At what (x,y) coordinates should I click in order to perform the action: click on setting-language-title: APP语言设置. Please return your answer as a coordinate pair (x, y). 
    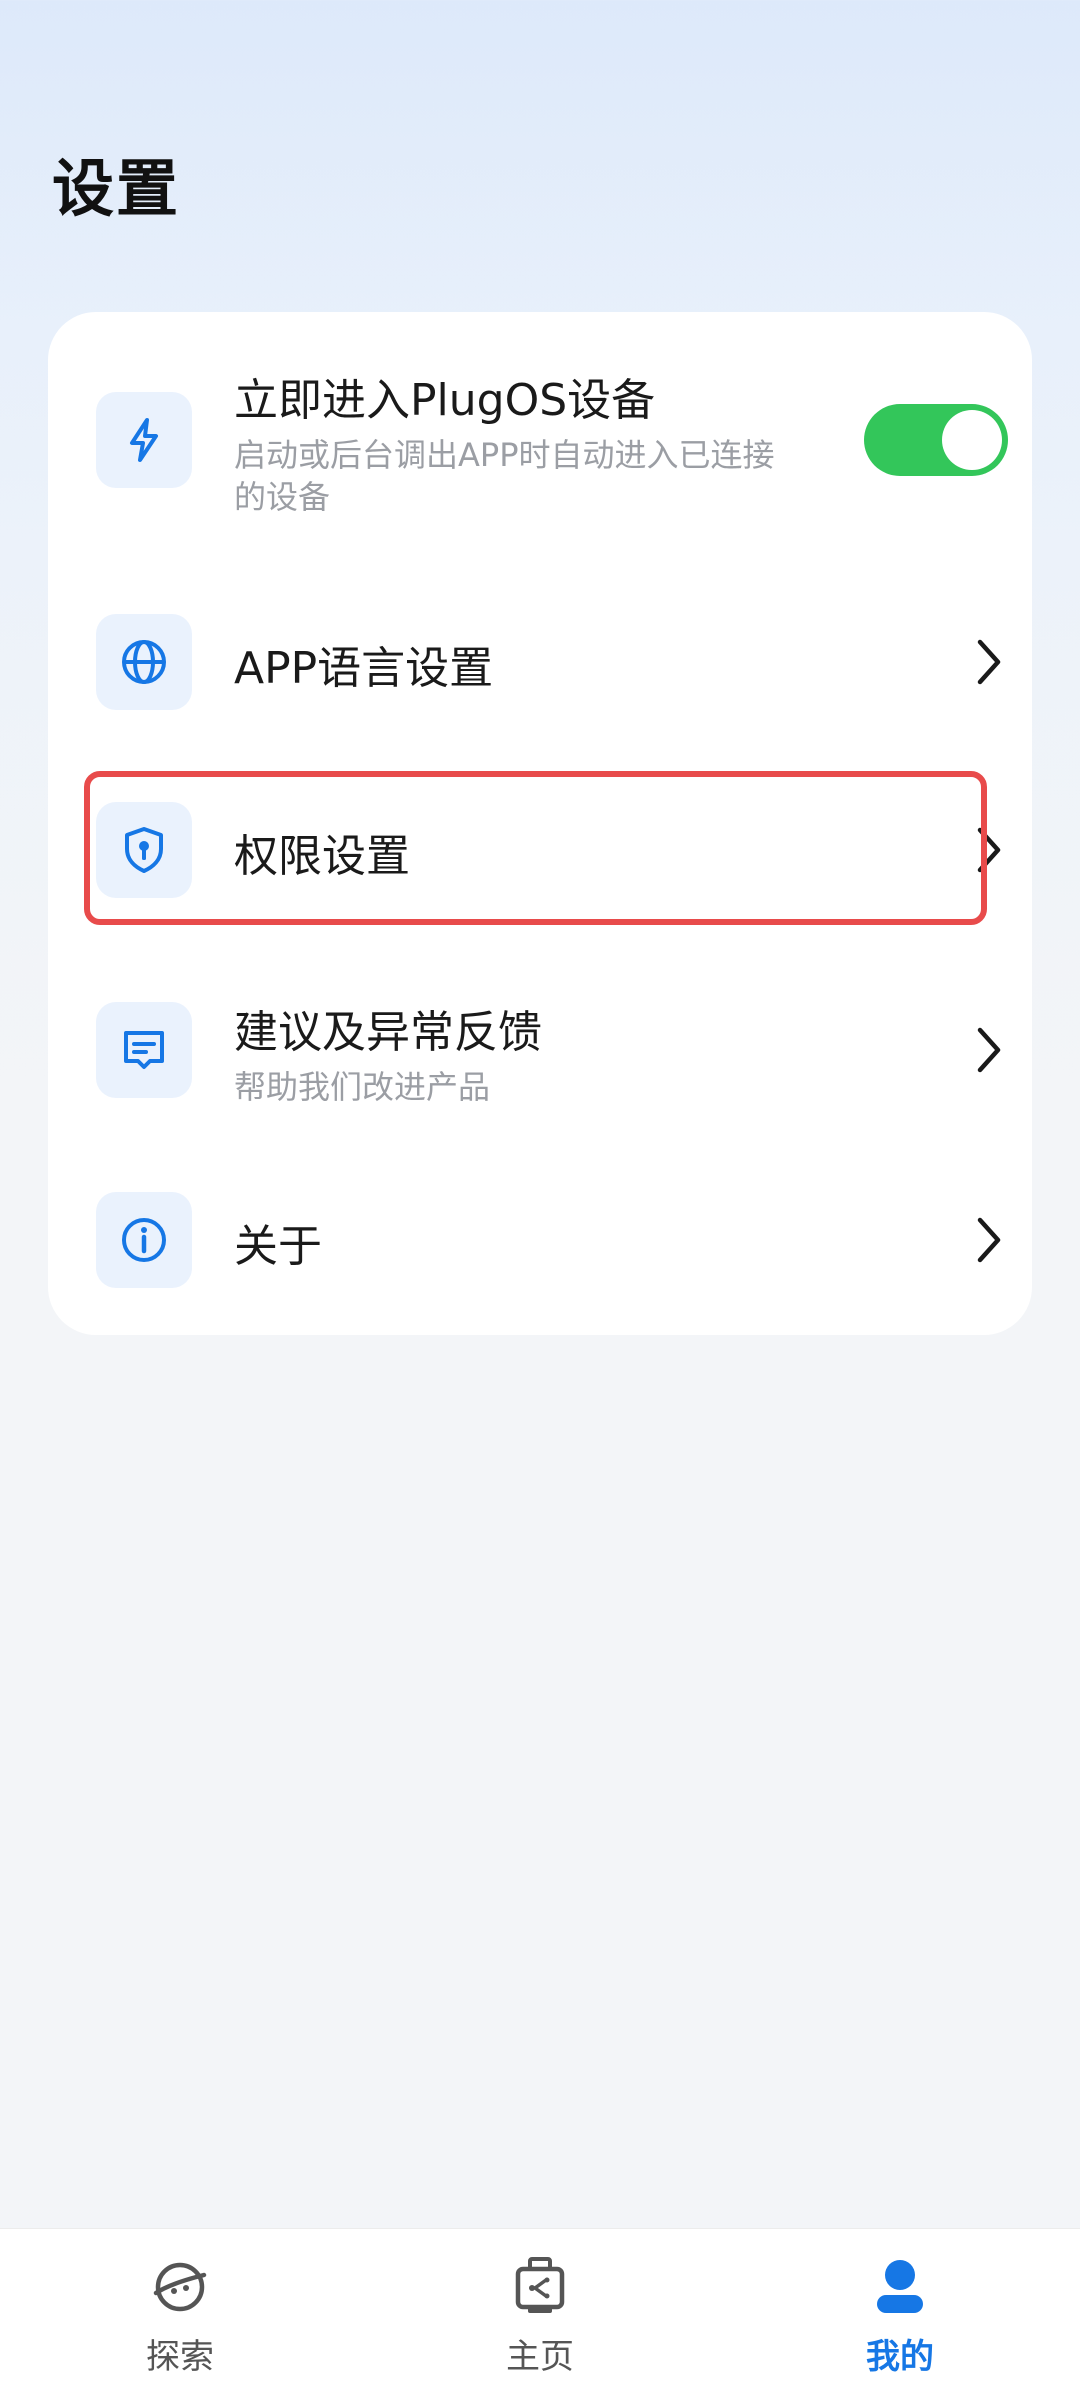
    Looking at the image, I should click on (364, 668).